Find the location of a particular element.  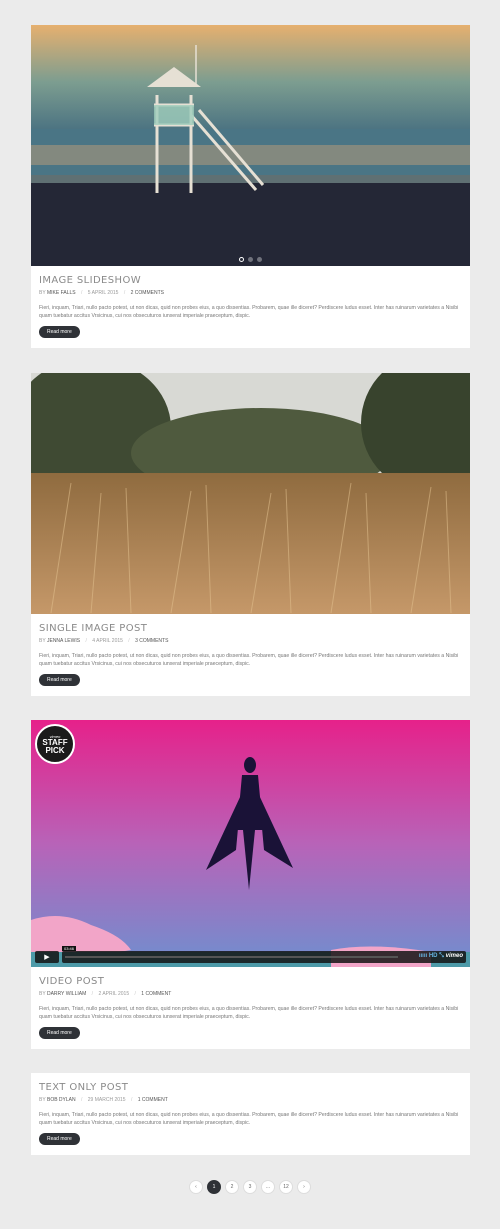

post-title: SINGLE IMAGE POST is located at coordinates (250, 628).